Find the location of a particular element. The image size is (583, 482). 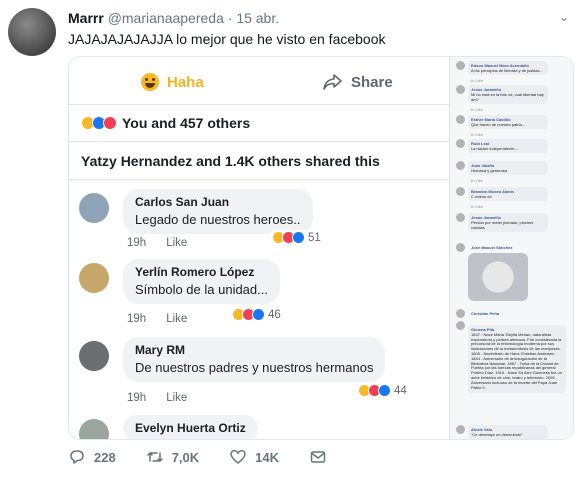

envelope-icon is located at coordinates (318, 457).